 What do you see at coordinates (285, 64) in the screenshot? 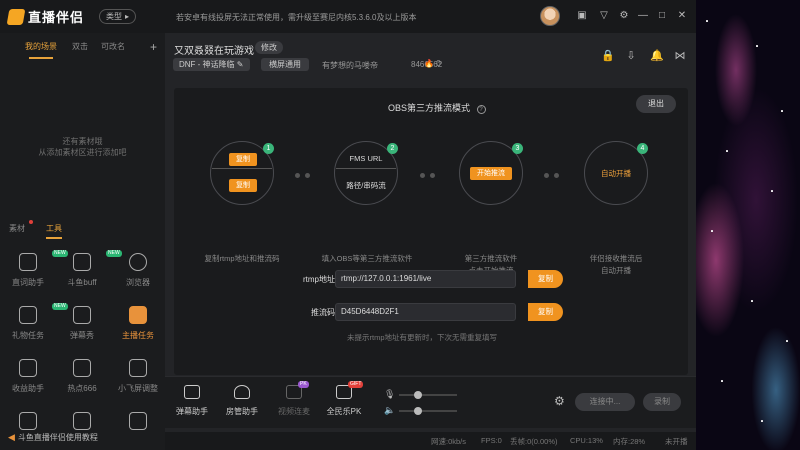
I see `mode-chip: 横屏通用` at bounding box center [285, 64].